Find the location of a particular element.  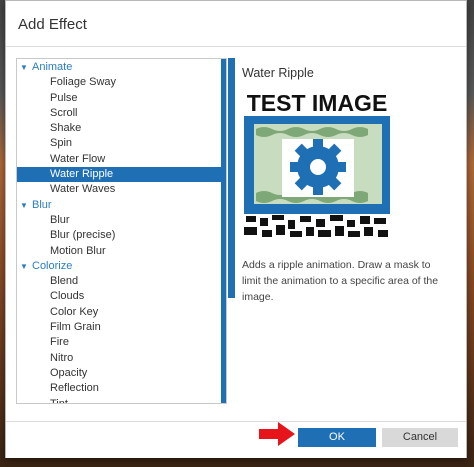

tree-item-blend: Blend is located at coordinates (121, 281).